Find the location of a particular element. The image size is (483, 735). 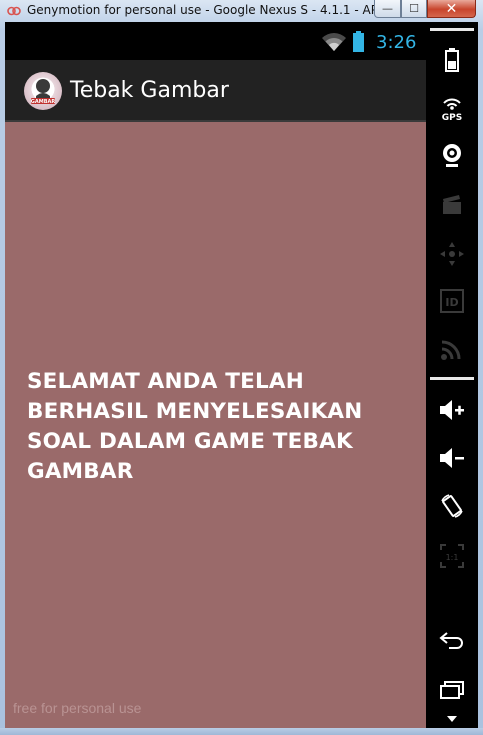

gps-icon: GPS is located at coordinates (452, 109).